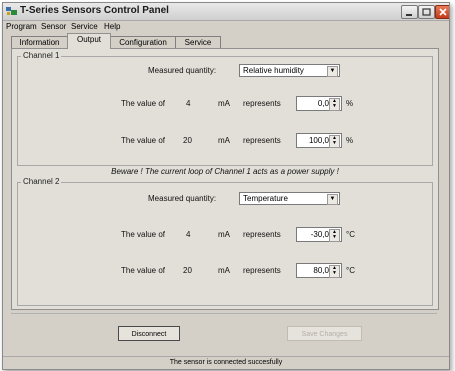  I want to click on disconnect-button: Disconnect, so click(149, 333).